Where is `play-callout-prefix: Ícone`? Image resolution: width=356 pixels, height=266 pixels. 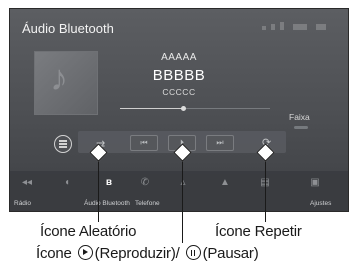
play-callout-prefix: Ícone is located at coordinates (54, 253).